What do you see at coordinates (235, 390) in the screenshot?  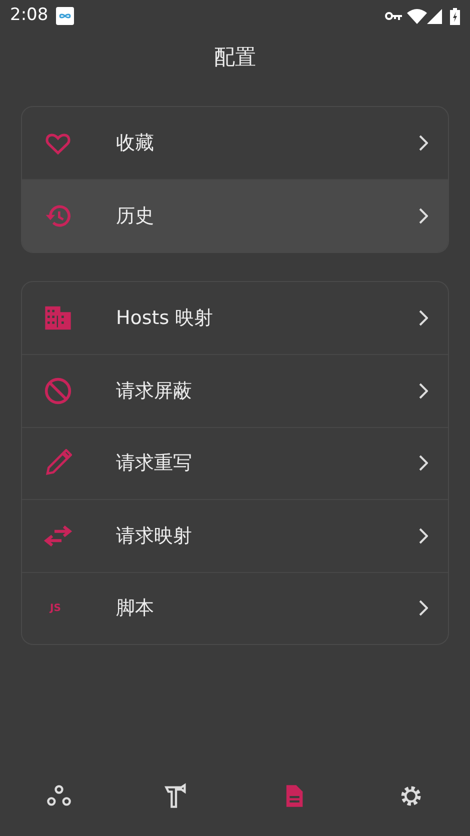 I see `settings-item: 请求屏蔽` at bounding box center [235, 390].